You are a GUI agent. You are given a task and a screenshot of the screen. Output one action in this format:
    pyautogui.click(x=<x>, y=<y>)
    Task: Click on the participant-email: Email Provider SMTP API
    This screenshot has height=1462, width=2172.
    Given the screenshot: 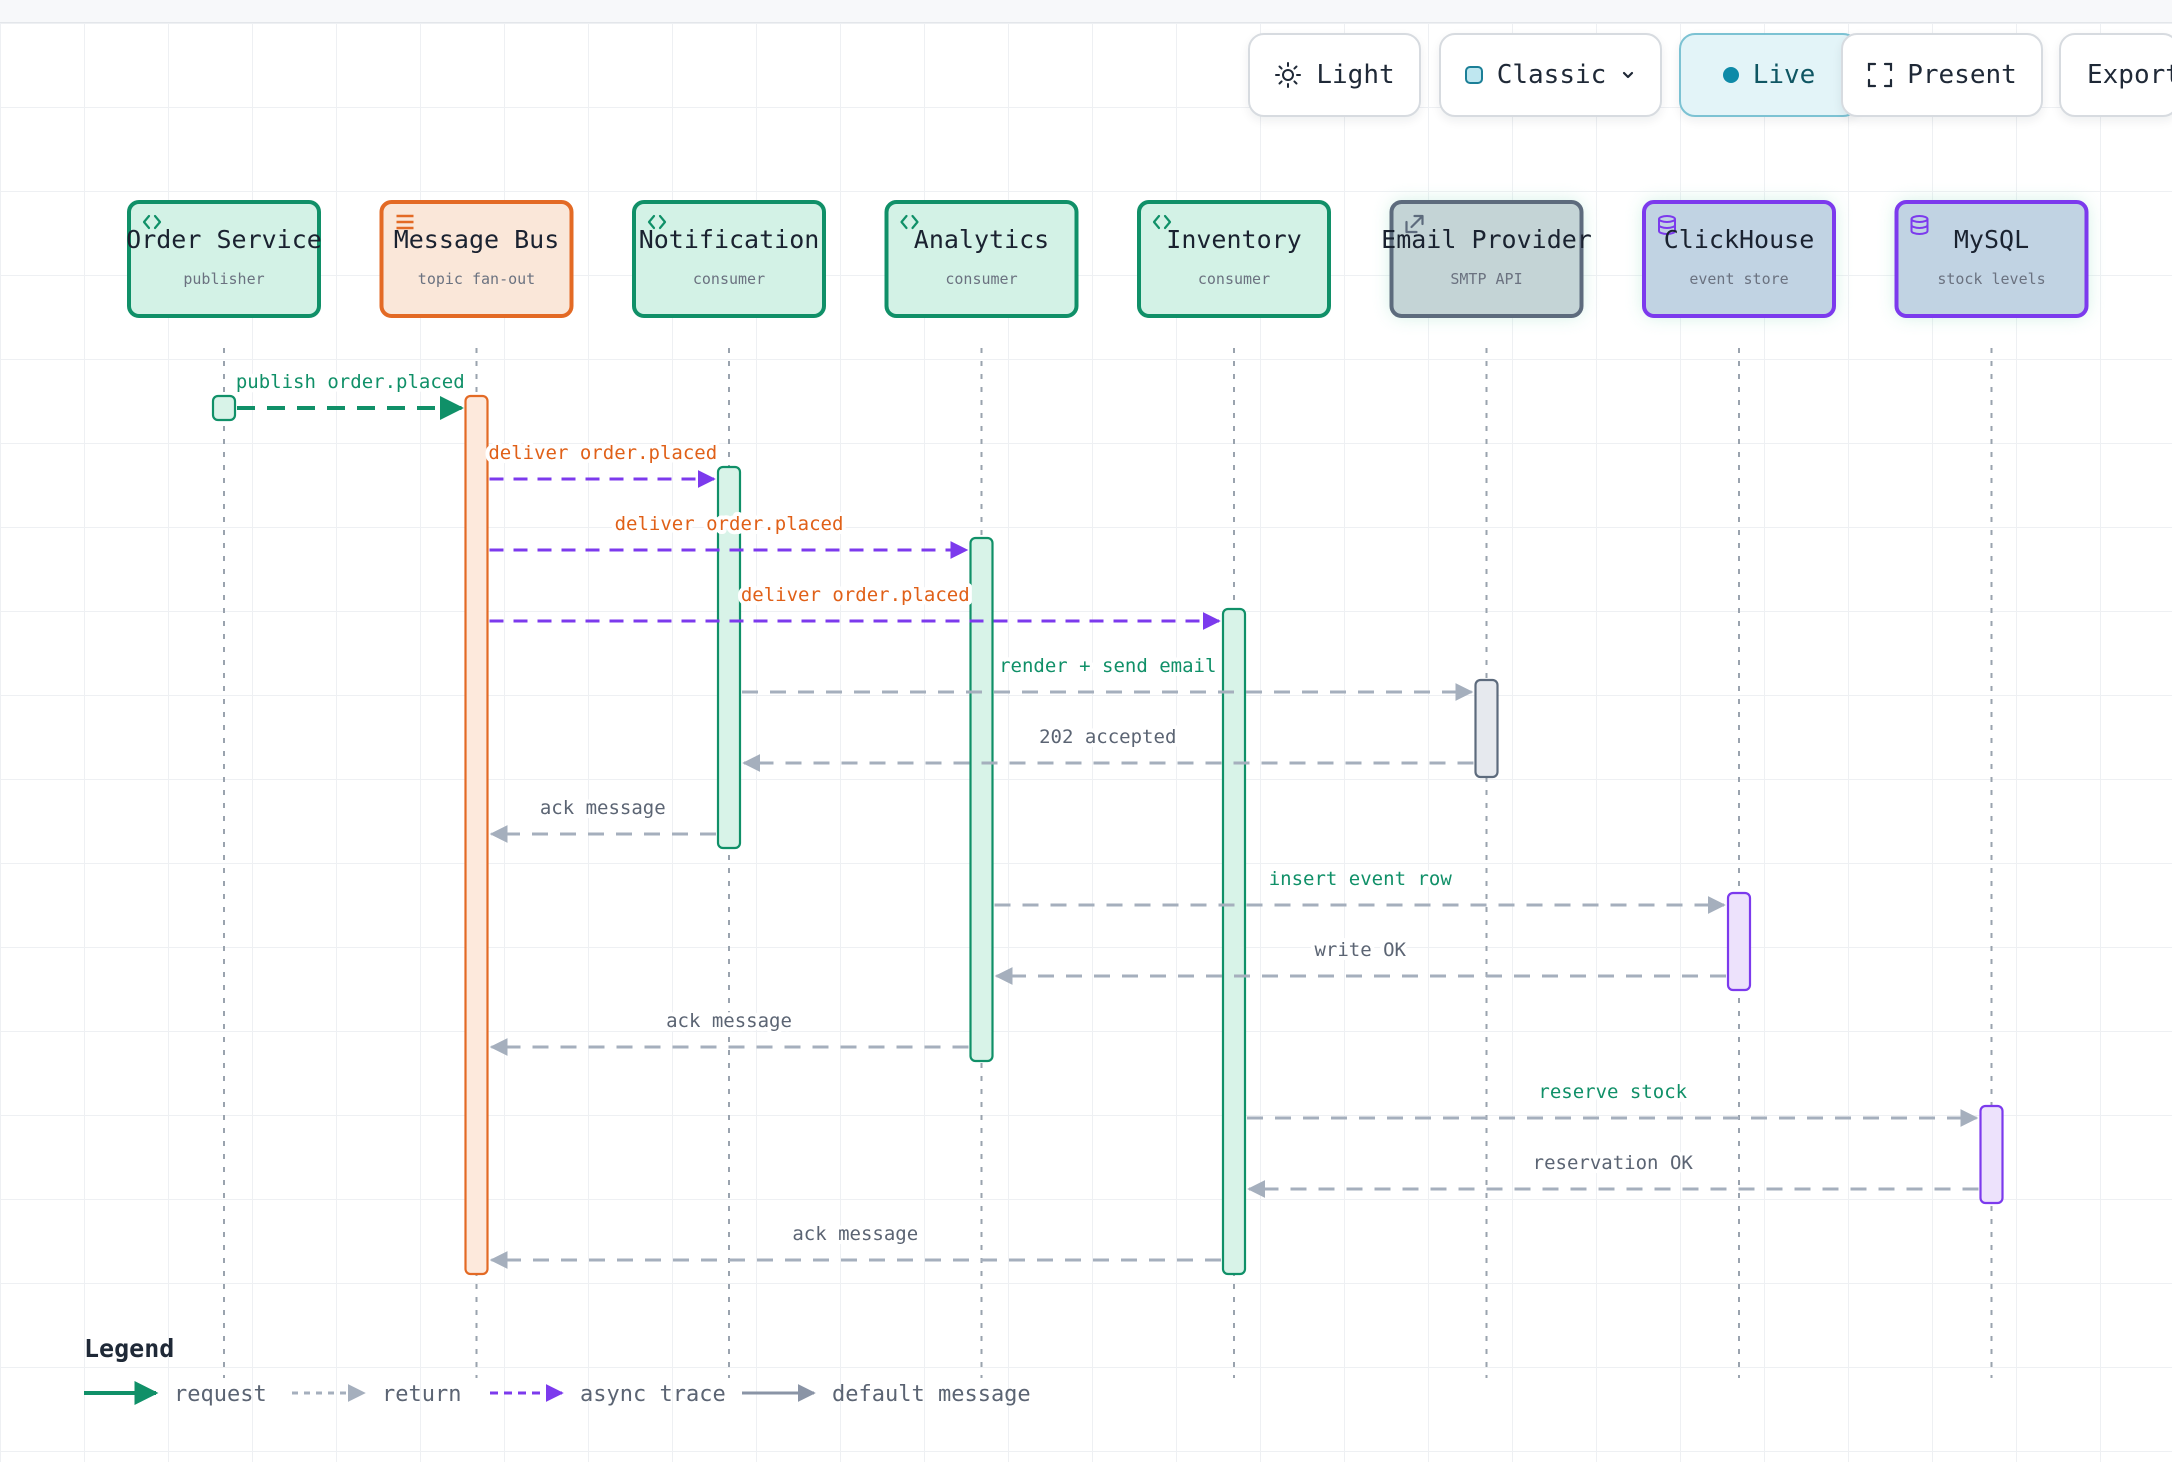 What is the action you would take?
    pyautogui.click(x=1486, y=259)
    